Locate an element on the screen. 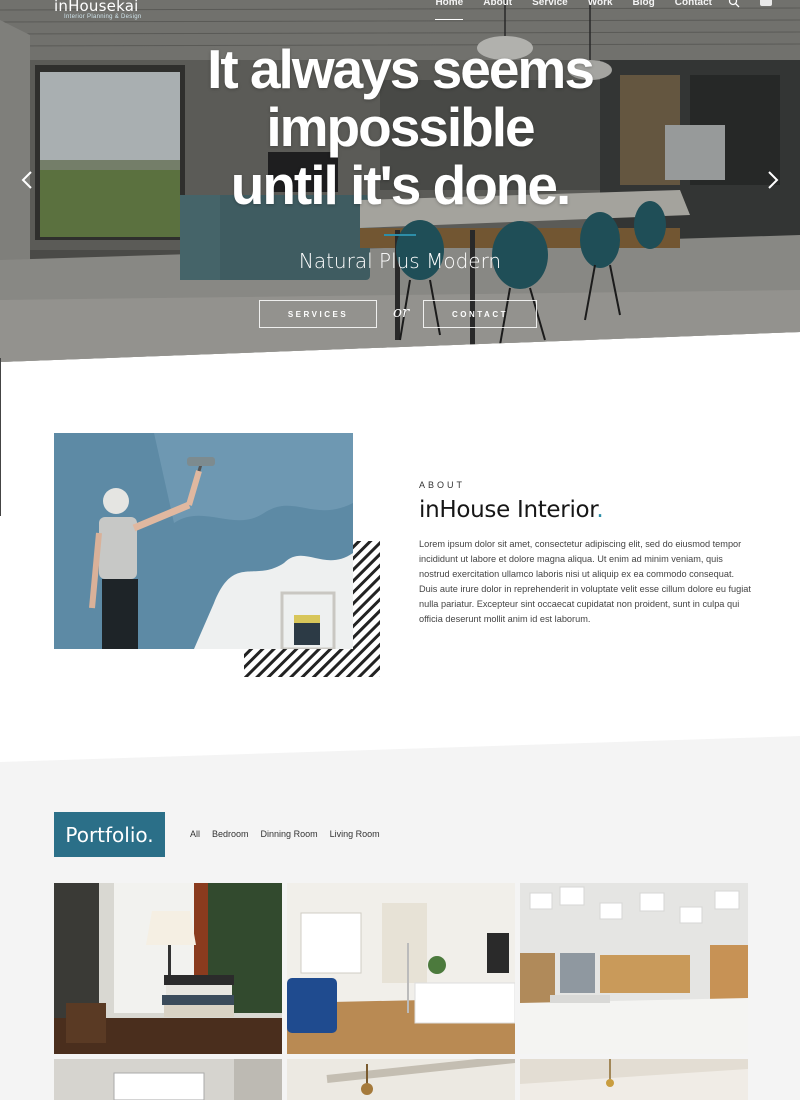 The image size is (800, 1100). about-image is located at coordinates (203, 541).